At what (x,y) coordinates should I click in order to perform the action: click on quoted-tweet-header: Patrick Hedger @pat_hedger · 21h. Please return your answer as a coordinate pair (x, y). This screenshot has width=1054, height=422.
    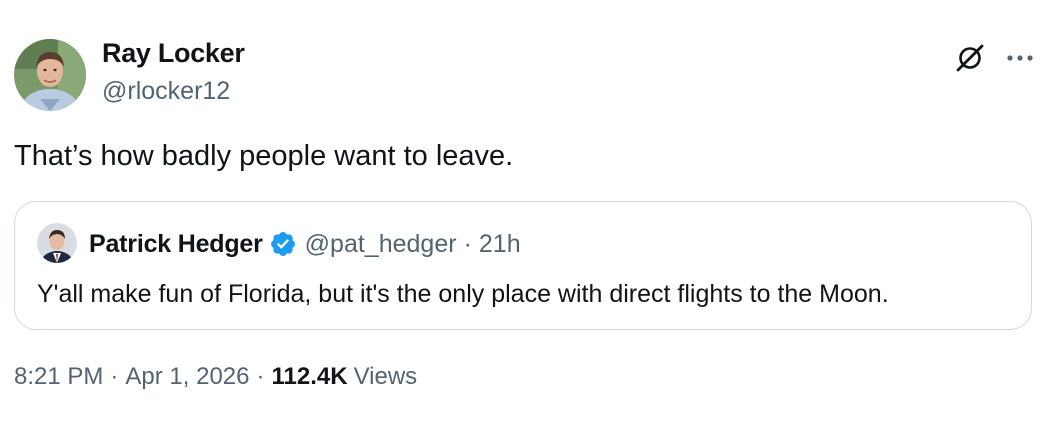
    Looking at the image, I should click on (305, 244).